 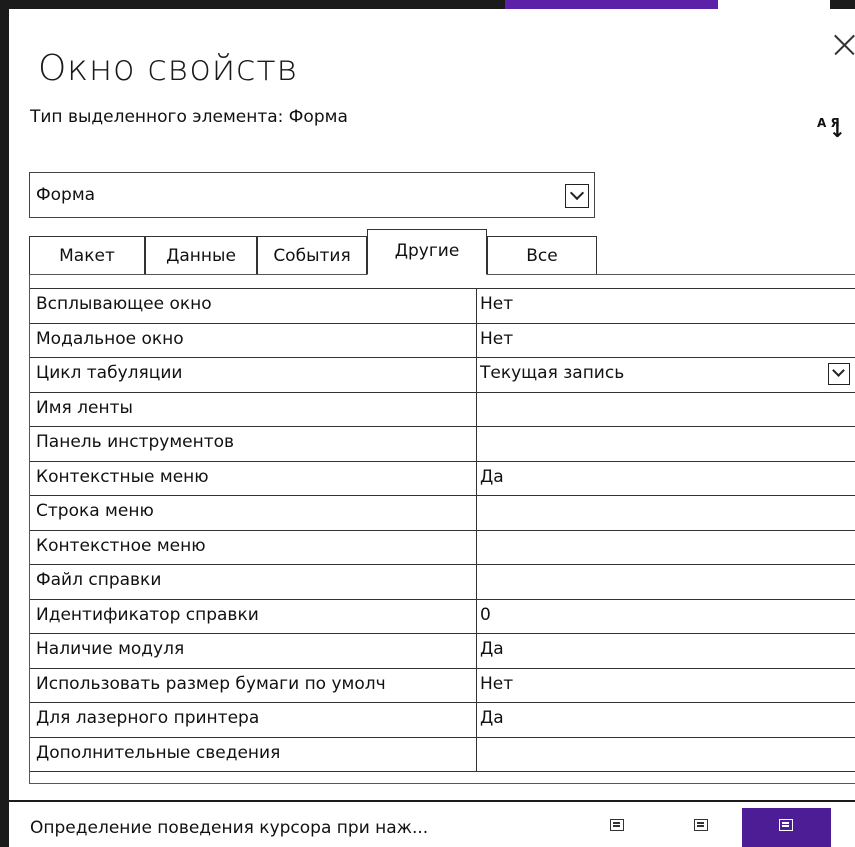 What do you see at coordinates (135, 442) in the screenshot?
I see `property-name: Панель инструментов` at bounding box center [135, 442].